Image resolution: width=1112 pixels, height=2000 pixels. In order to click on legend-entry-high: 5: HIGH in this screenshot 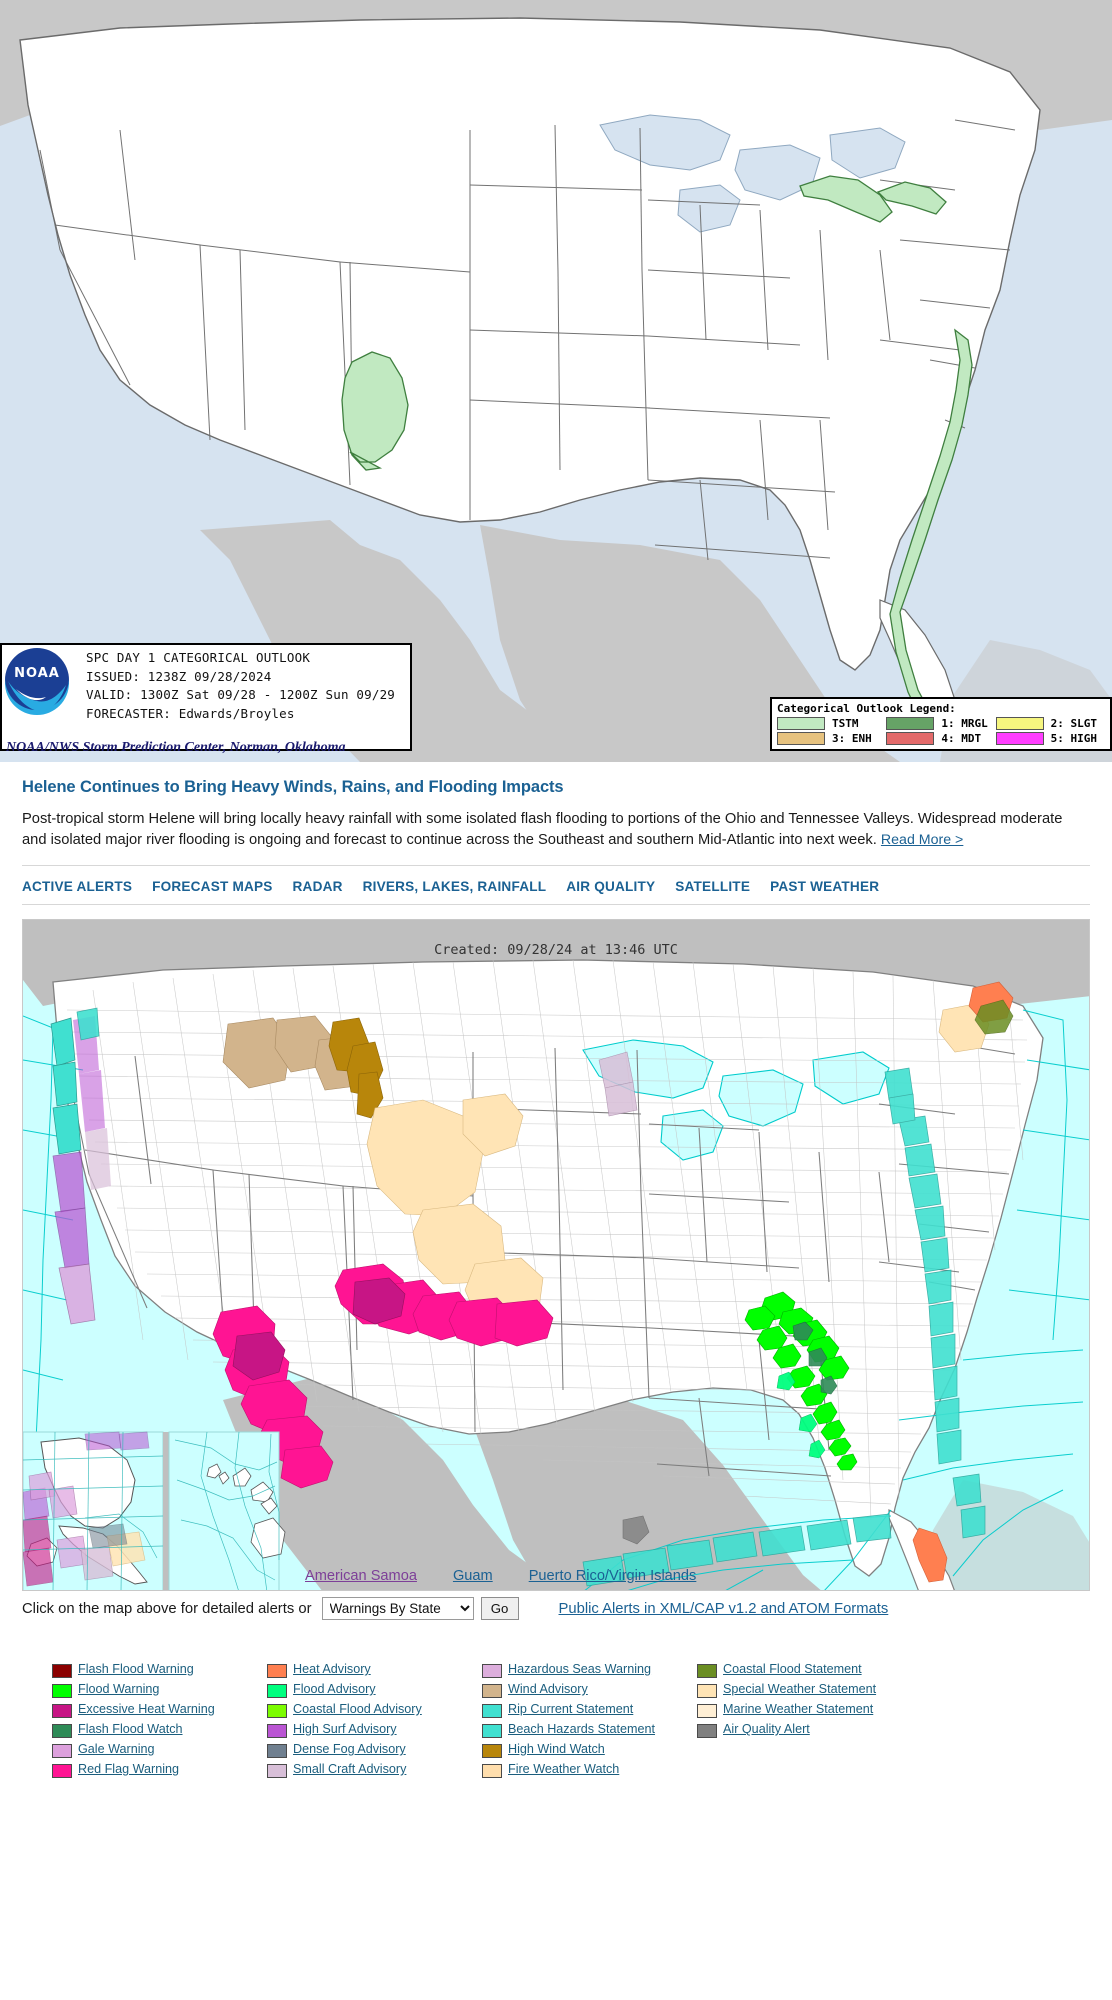, I will do `click(1050, 738)`.